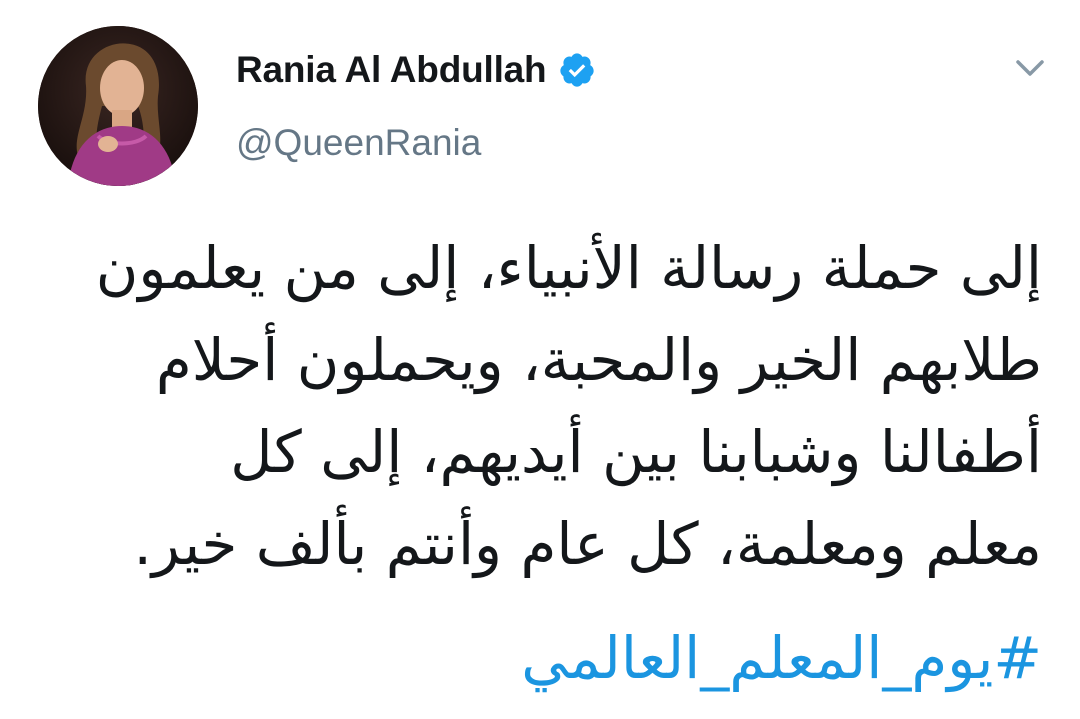 This screenshot has width=1080, height=719. Describe the element at coordinates (391, 70) in the screenshot. I see `author-display-name: Rania Al Abdullah` at that location.